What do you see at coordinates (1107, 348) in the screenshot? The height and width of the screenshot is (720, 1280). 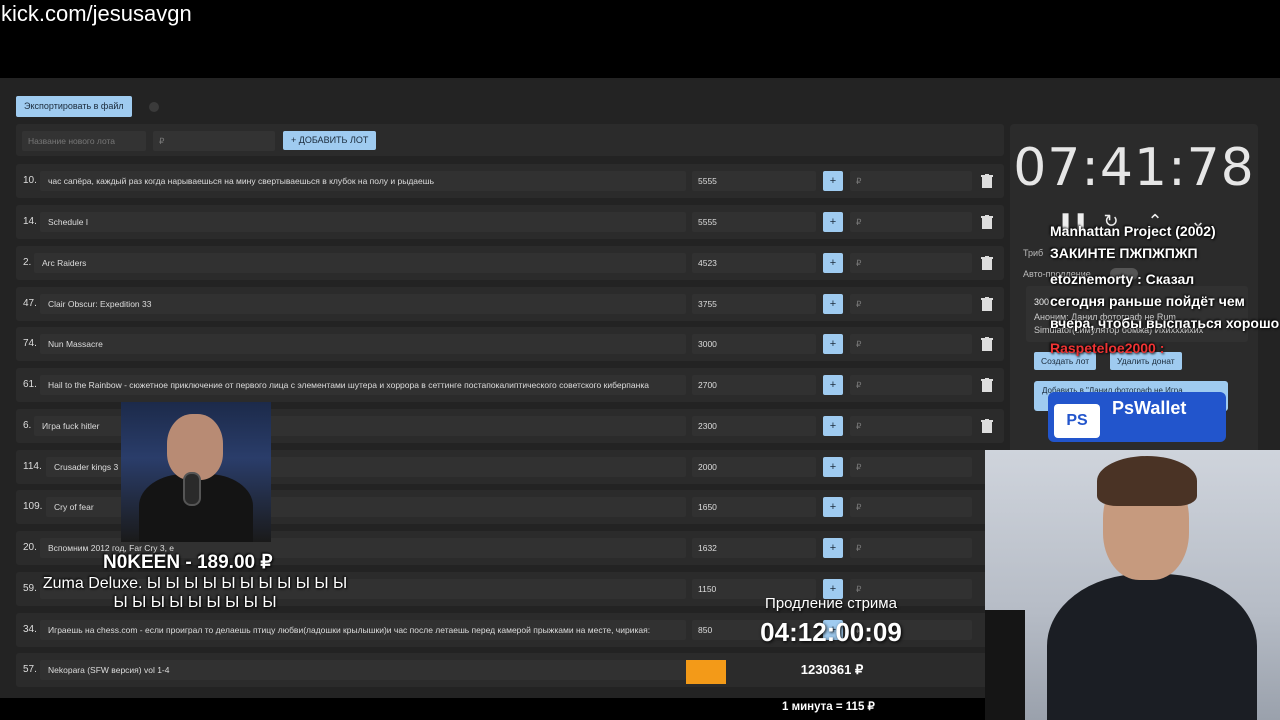 I see `chat-line: Raspeteloe2000 :` at bounding box center [1107, 348].